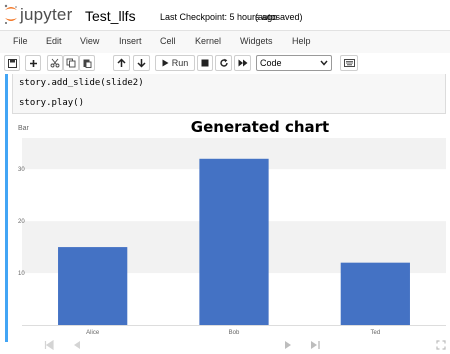 Image resolution: width=450 pixels, height=354 pixels. I want to click on bar-bob, so click(234, 241).